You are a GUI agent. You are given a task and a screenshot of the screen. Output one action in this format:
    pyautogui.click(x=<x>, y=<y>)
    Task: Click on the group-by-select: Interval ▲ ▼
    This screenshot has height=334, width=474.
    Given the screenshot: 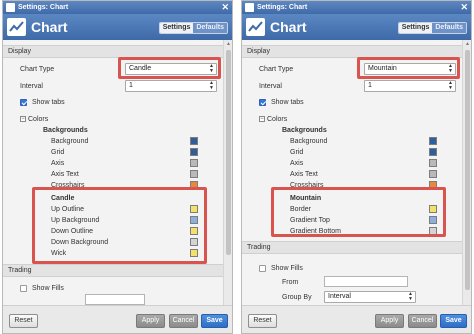 What is the action you would take?
    pyautogui.click(x=370, y=297)
    